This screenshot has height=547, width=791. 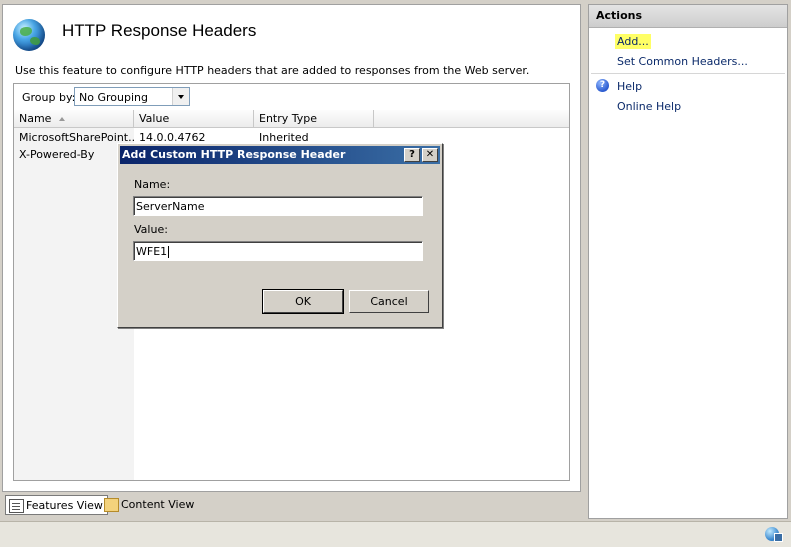 I want to click on sort-ascending-icon, so click(x=62, y=119).